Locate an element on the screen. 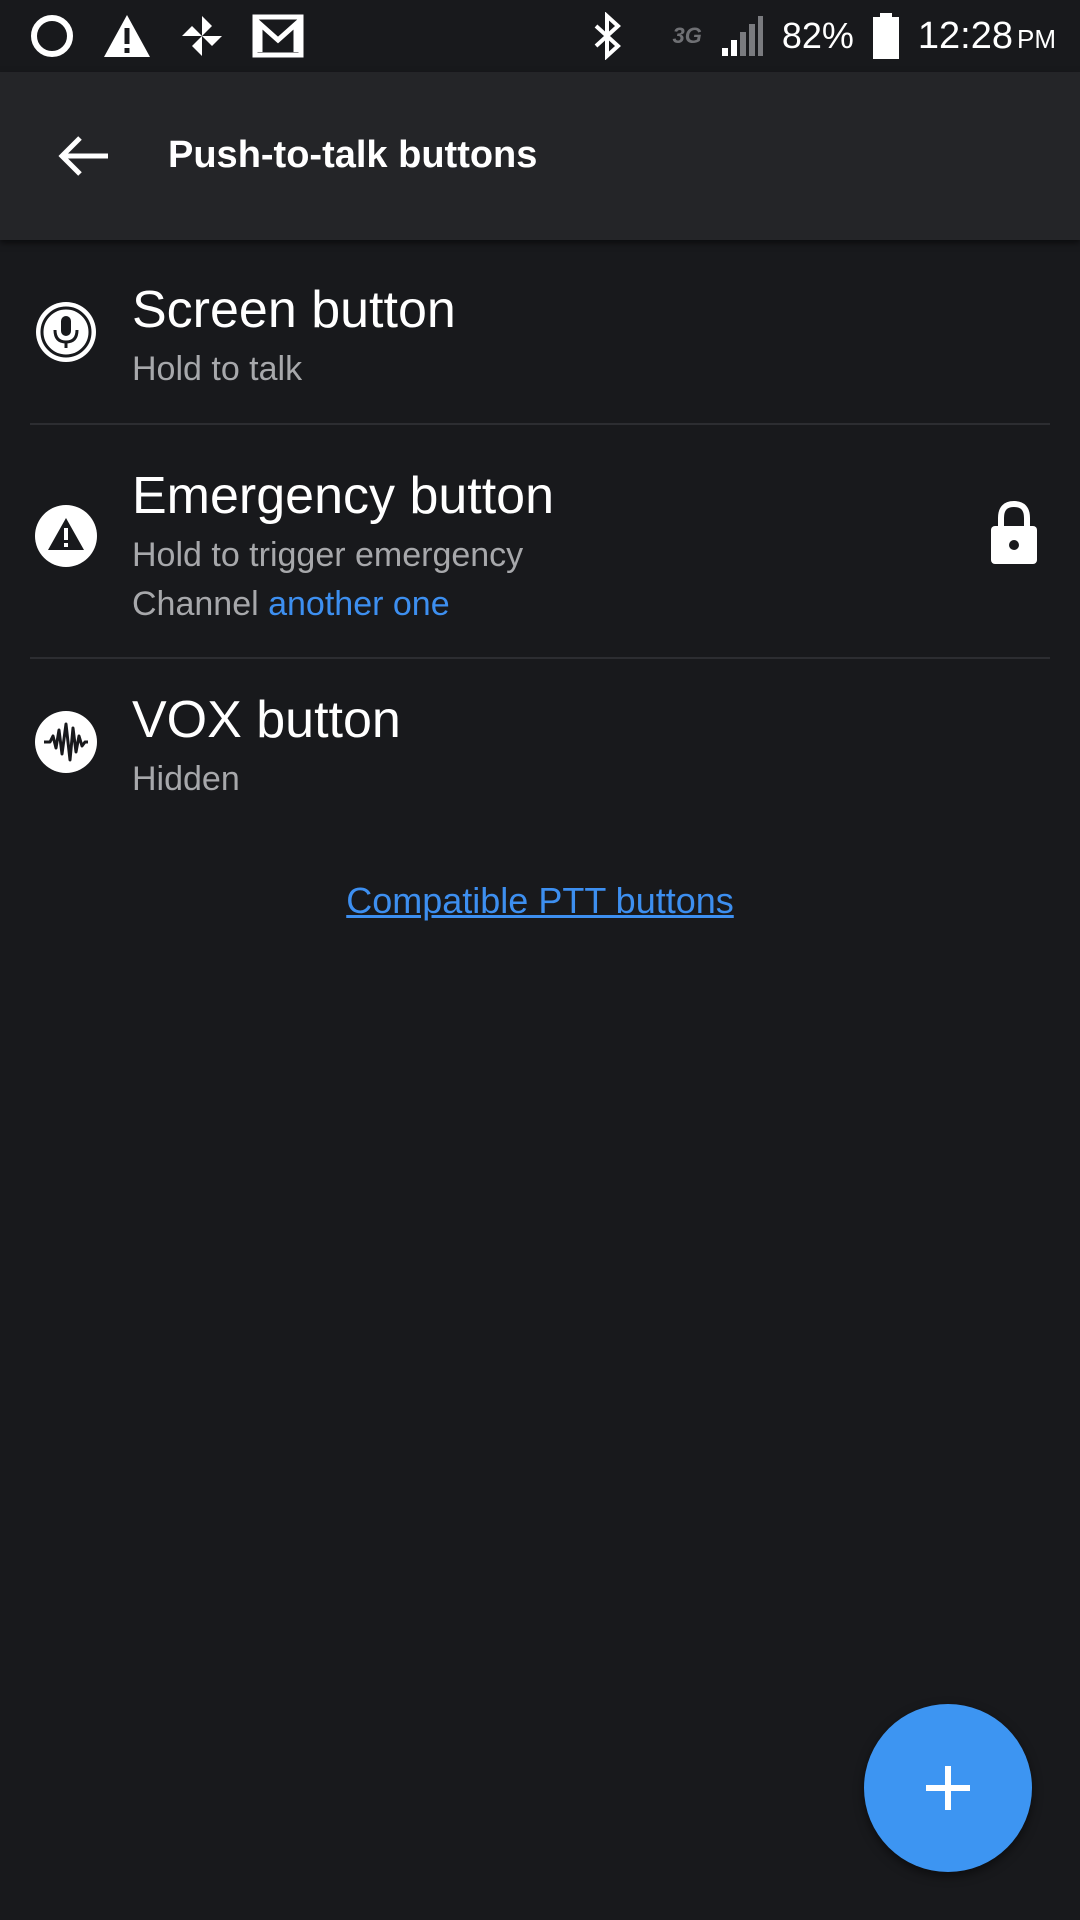  battery-percent: 82% is located at coordinates (817, 35).